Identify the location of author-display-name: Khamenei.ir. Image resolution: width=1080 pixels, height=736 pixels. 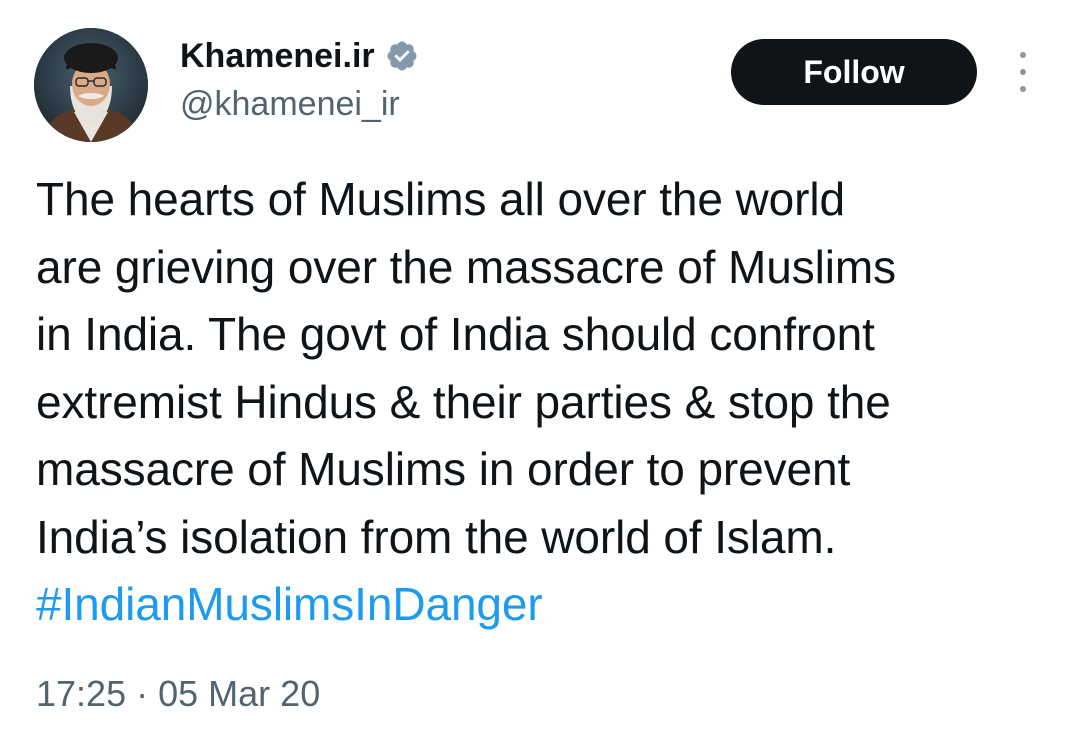
(277, 56).